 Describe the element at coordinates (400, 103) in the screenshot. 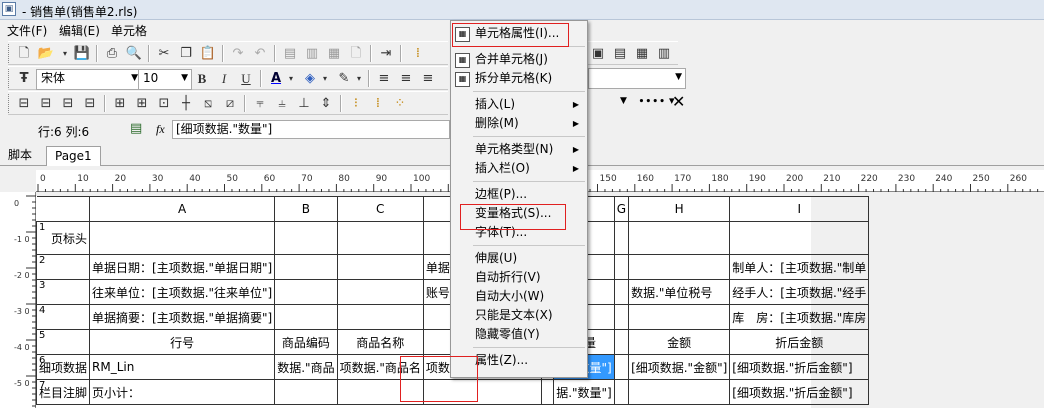

I see `field-icon-3: ⁘` at that location.